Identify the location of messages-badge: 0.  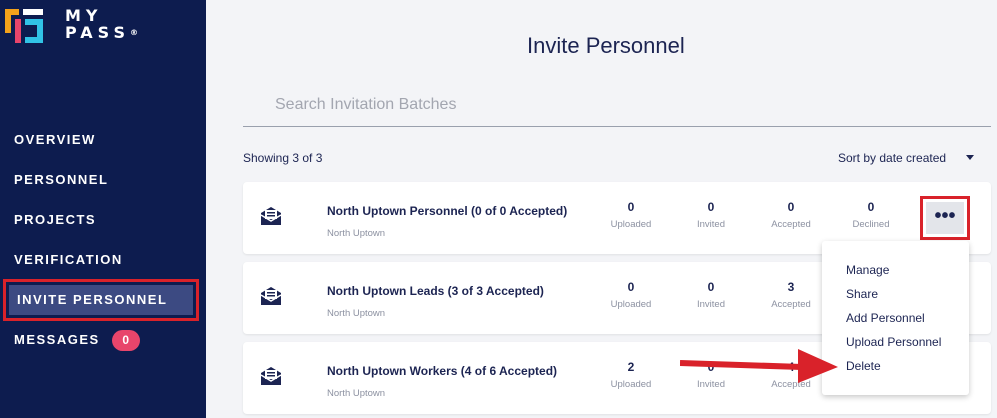
(125, 340).